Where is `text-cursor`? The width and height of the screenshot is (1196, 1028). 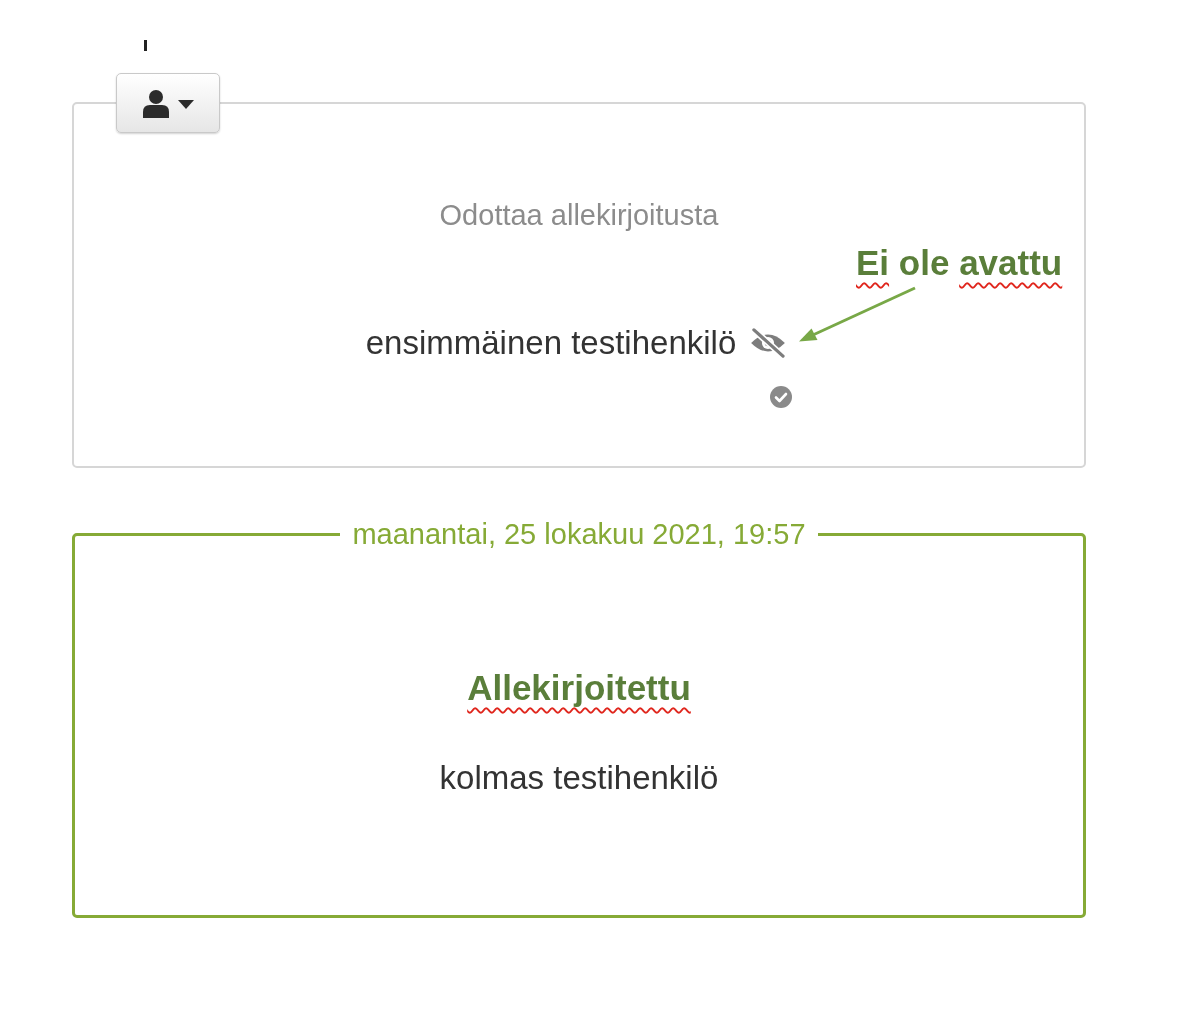 text-cursor is located at coordinates (145, 45).